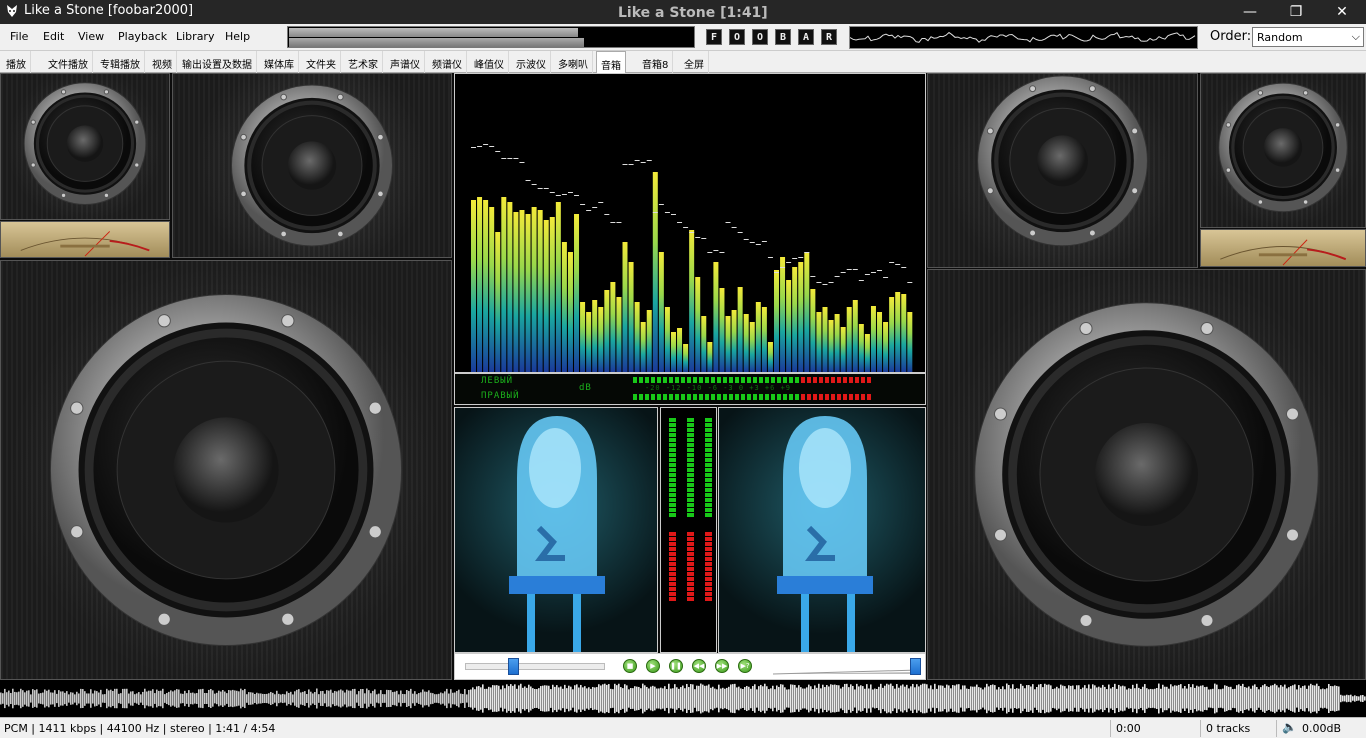 This screenshot has width=1366, height=738. I want to click on previous-button: ◀◀, so click(699, 666).